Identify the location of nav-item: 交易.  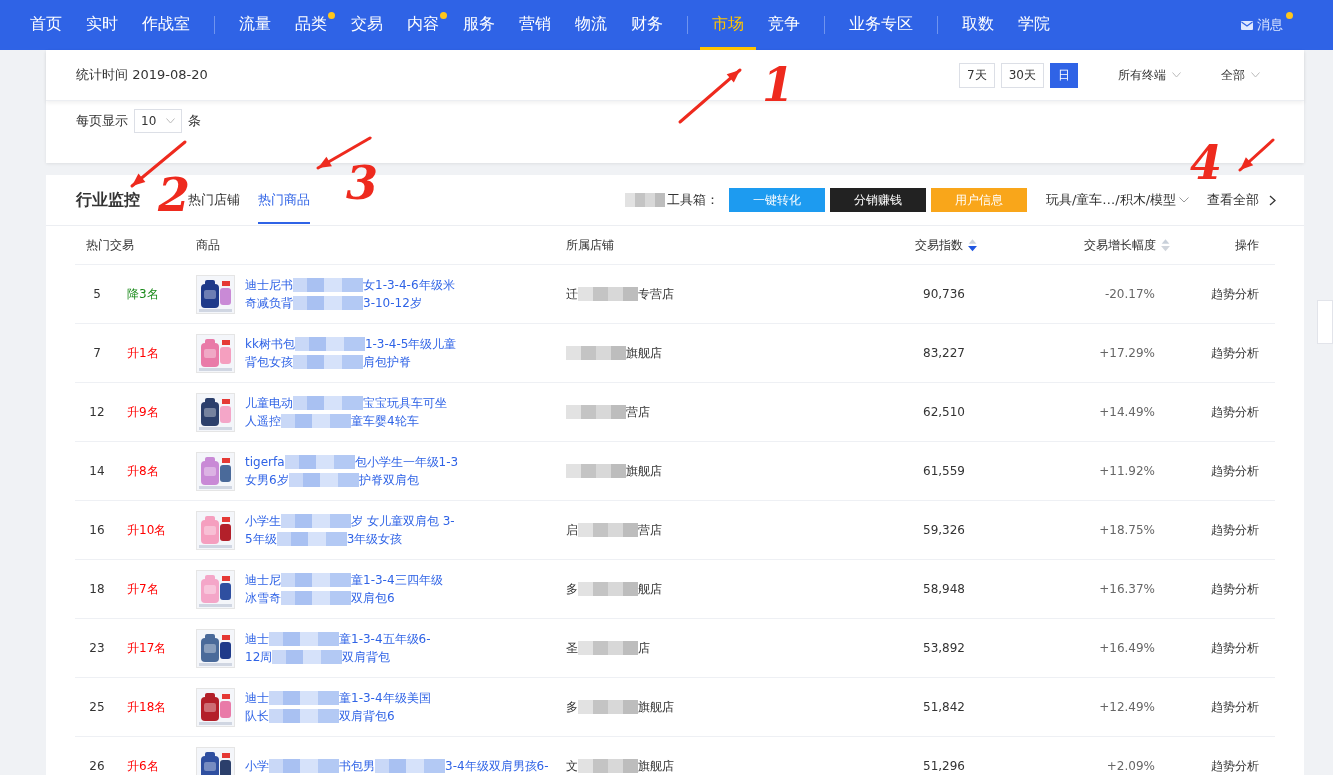
(367, 25).